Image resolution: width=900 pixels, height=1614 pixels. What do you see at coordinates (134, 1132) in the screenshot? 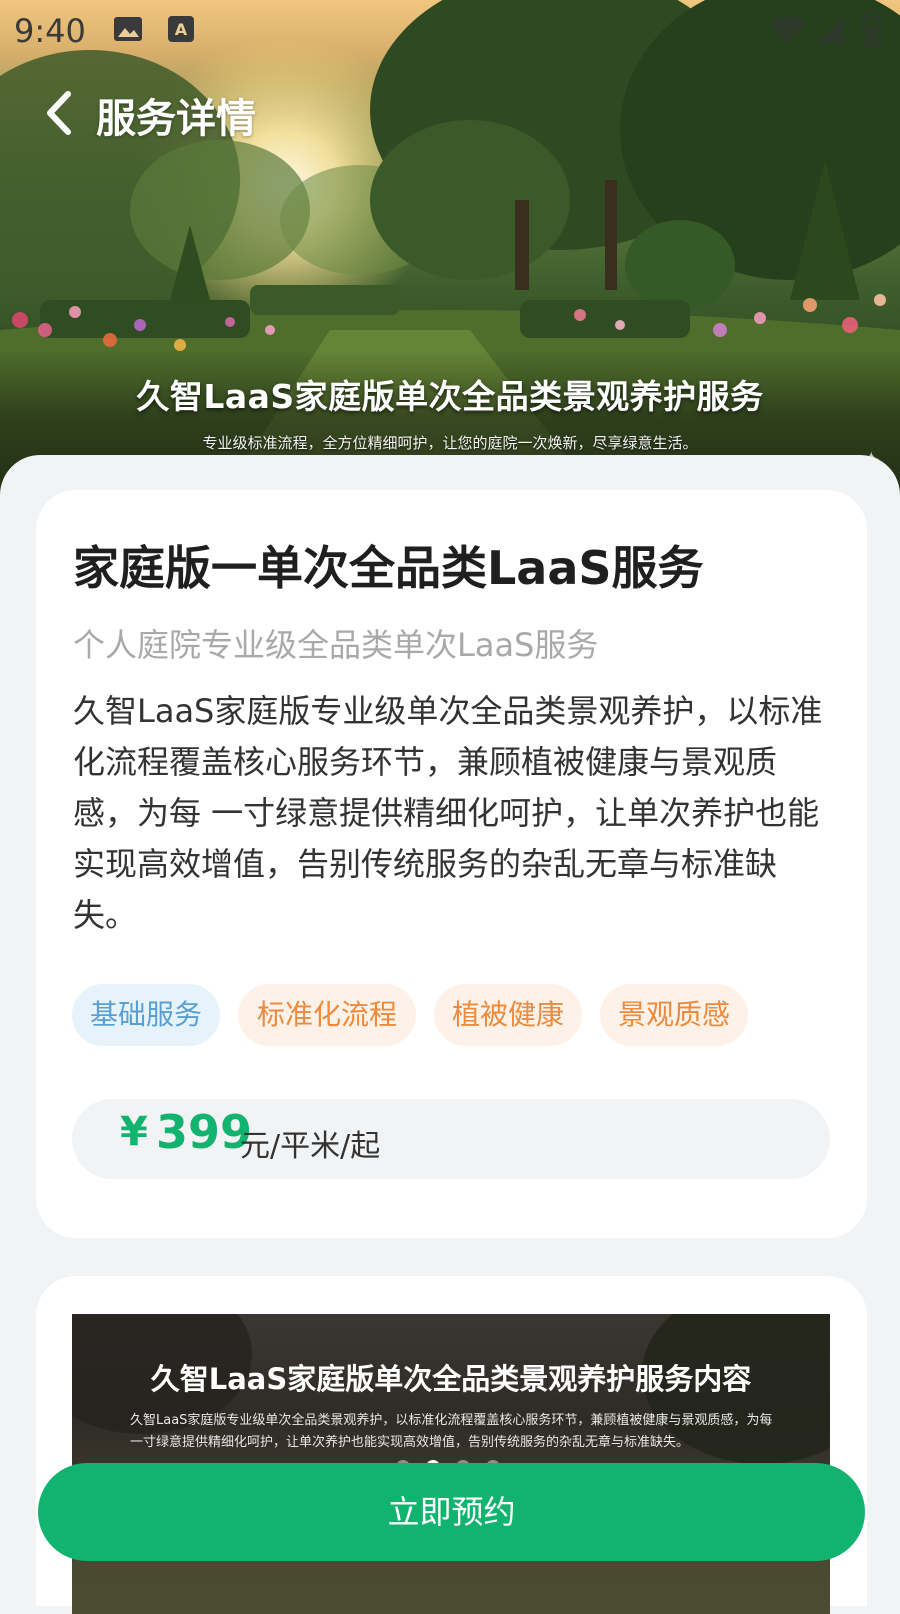
I see `currency-symbol: ¥` at bounding box center [134, 1132].